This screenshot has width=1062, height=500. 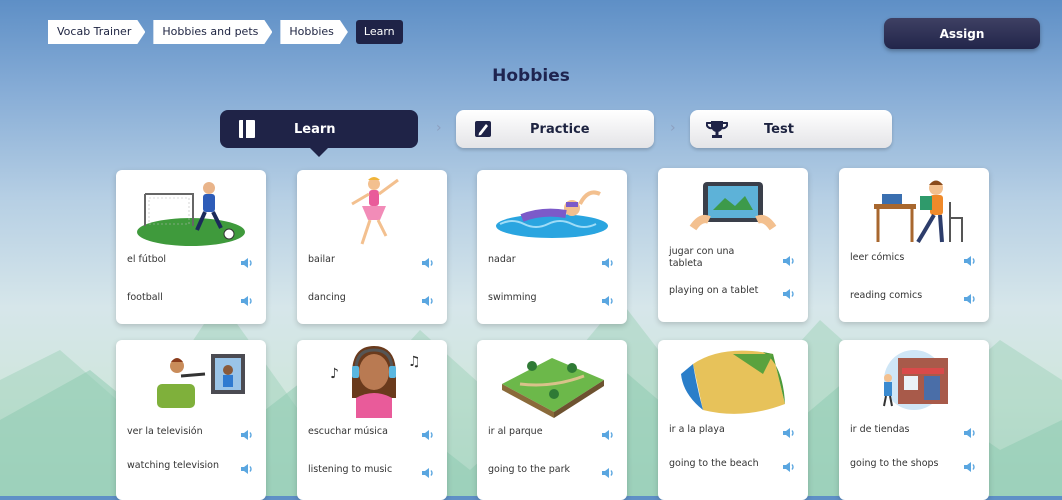 I want to click on vocab-card: bailar dancing, so click(x=372, y=247).